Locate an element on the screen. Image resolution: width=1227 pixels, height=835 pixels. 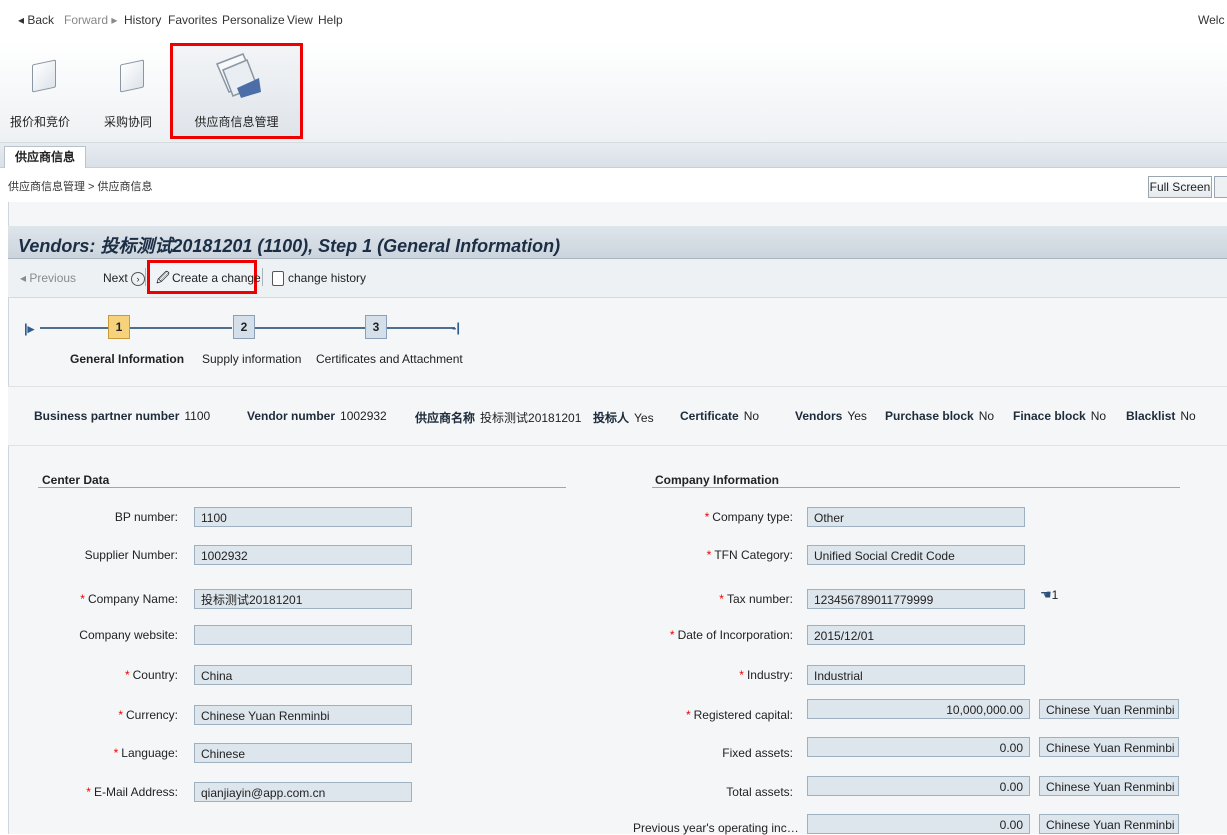
info-certificate: Certificate No is located at coordinates (720, 416).